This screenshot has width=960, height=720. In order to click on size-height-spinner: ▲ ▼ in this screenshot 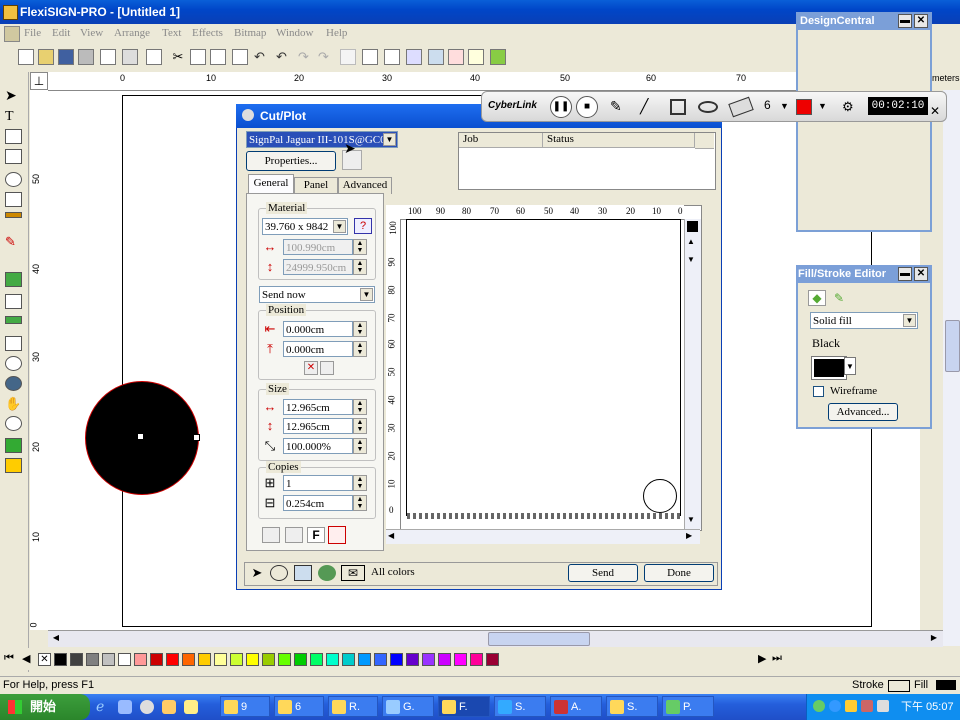, I will do `click(360, 426)`.